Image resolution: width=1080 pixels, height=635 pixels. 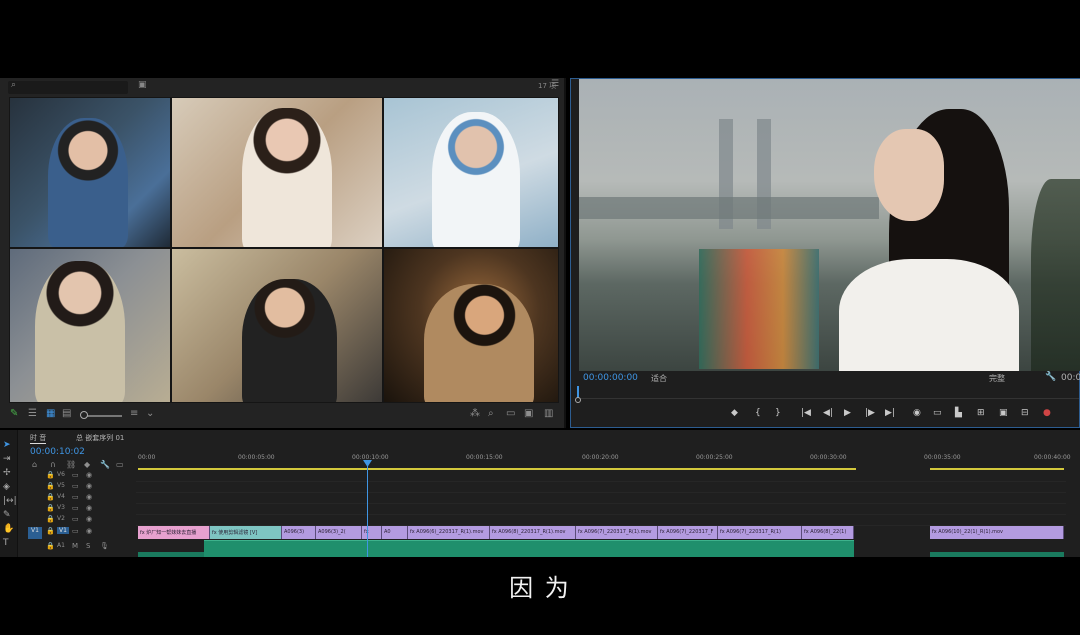 I want to click on timeline-settings-icon: 🔧, so click(x=105, y=464).